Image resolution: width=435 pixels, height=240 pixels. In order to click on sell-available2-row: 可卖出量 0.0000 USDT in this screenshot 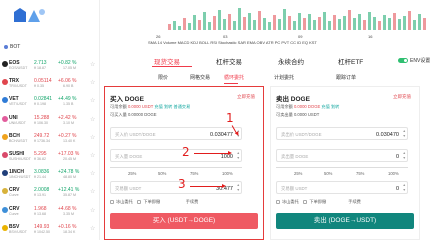, I will do `click(297, 115)`.